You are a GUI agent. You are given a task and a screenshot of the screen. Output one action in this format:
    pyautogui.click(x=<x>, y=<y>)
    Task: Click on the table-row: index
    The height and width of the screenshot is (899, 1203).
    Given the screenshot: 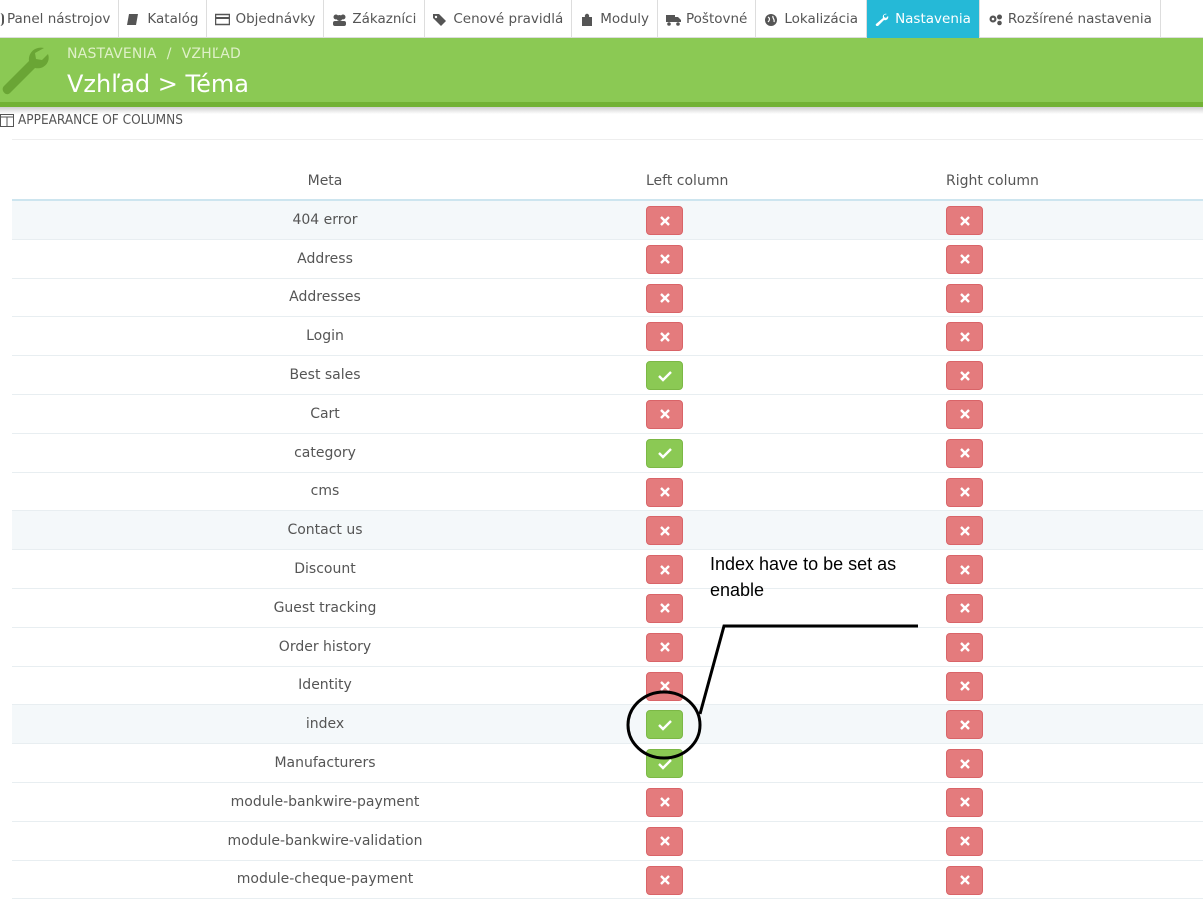 What is the action you would take?
    pyautogui.click(x=607, y=725)
    